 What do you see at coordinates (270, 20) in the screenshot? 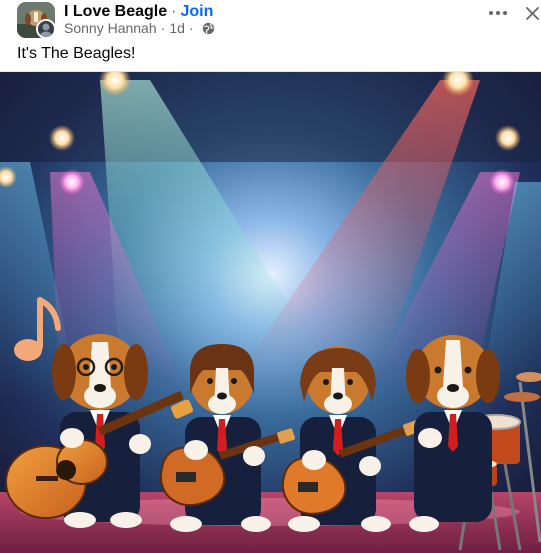
I see `post-header: I Love Beagle · Join Sonny Hannah · 1d ·` at bounding box center [270, 20].